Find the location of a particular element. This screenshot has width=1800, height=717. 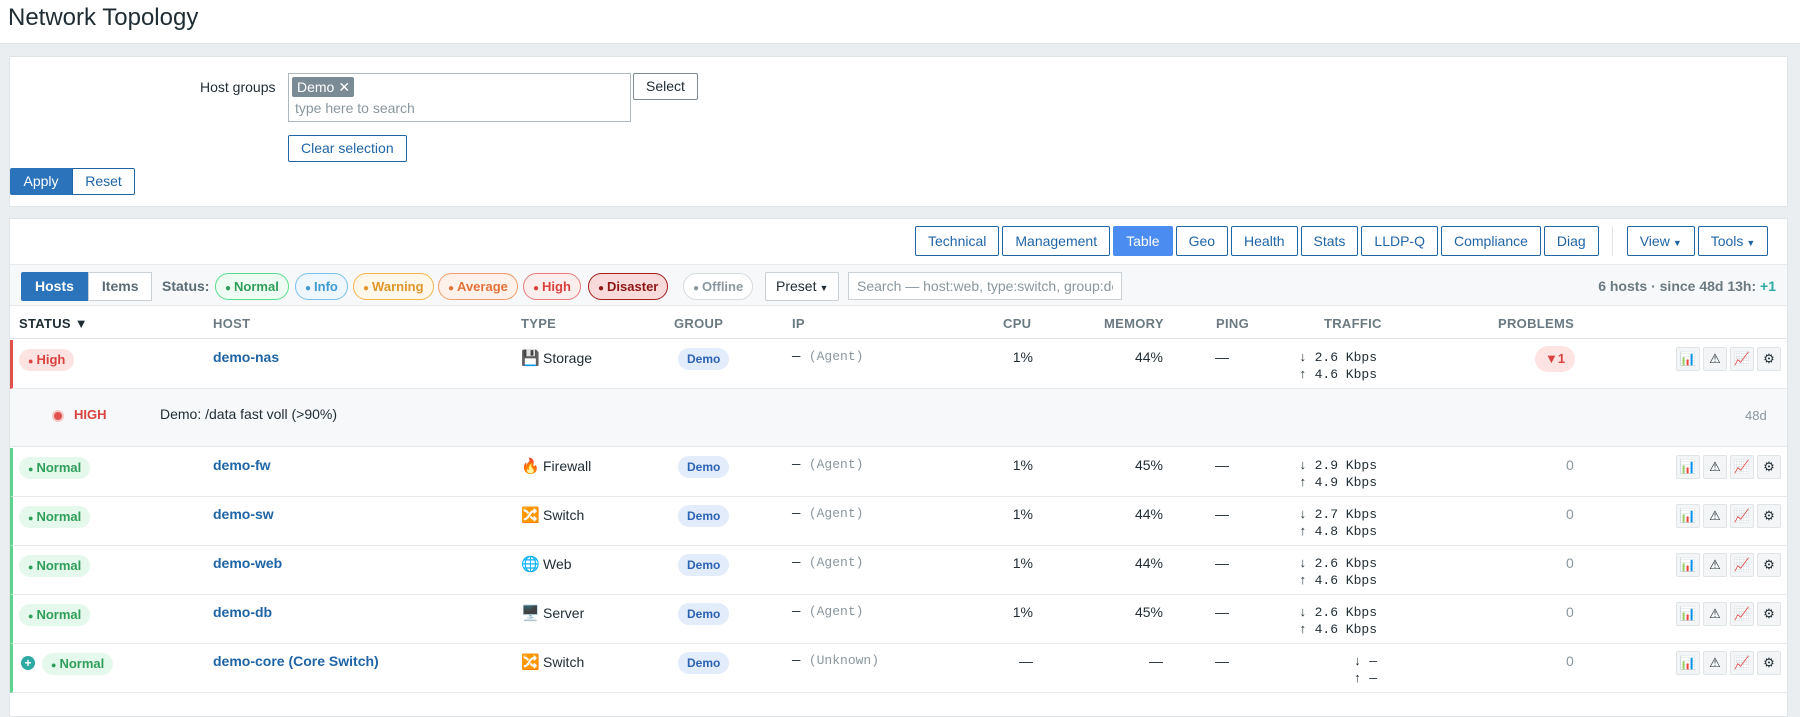

tools-menu-button: Tools ▼ is located at coordinates (1733, 241).